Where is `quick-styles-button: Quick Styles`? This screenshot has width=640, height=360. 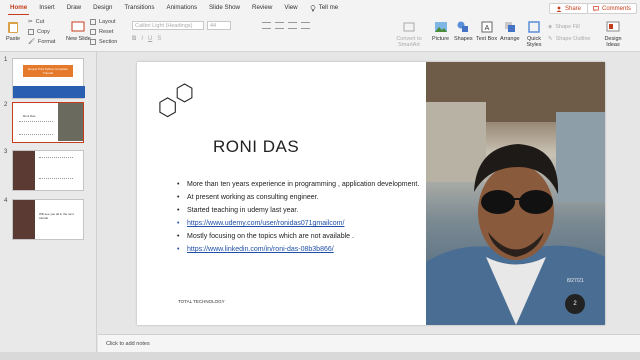 quick-styles-button: Quick Styles is located at coordinates (534, 34).